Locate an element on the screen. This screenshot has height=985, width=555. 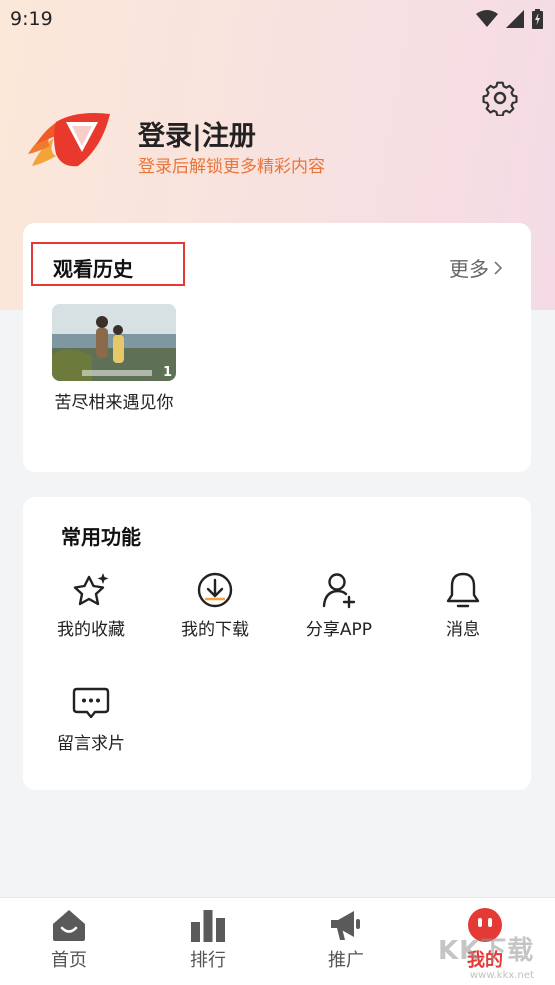
history-more-button: 更多 is located at coordinates (476, 267).